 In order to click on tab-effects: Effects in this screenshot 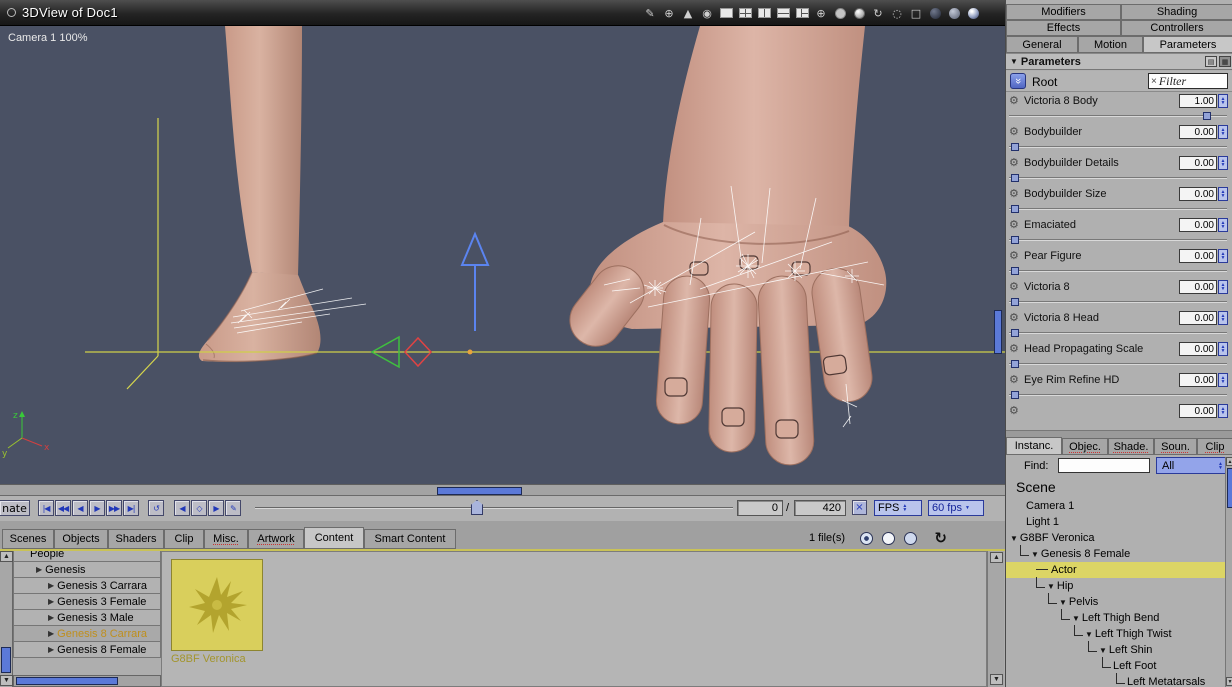, I will do `click(1063, 28)`.